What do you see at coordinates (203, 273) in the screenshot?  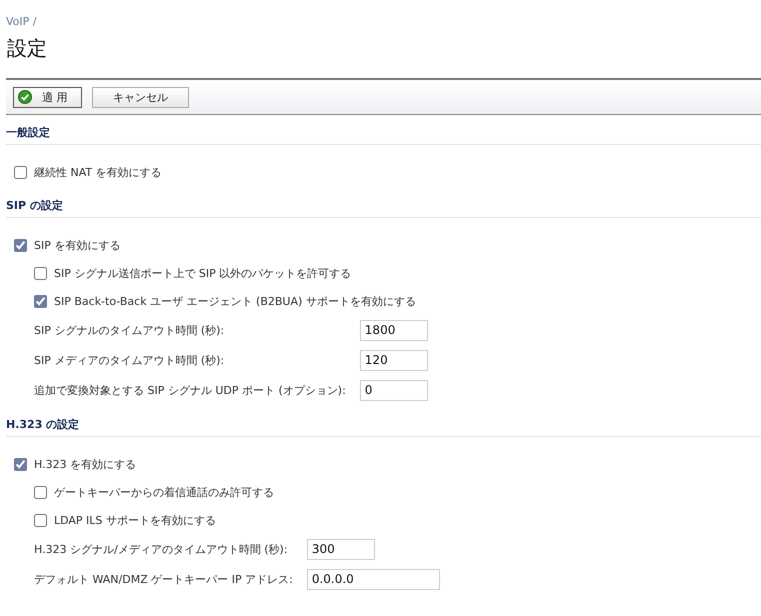 I see `checkbox-label: SIP シグナル送信ポート上で SIP 以外のパケットを許可する` at bounding box center [203, 273].